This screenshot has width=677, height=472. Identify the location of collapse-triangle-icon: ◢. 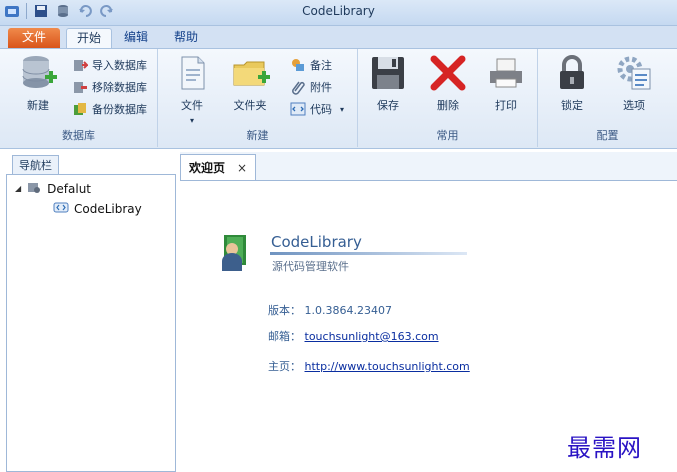
(18, 188).